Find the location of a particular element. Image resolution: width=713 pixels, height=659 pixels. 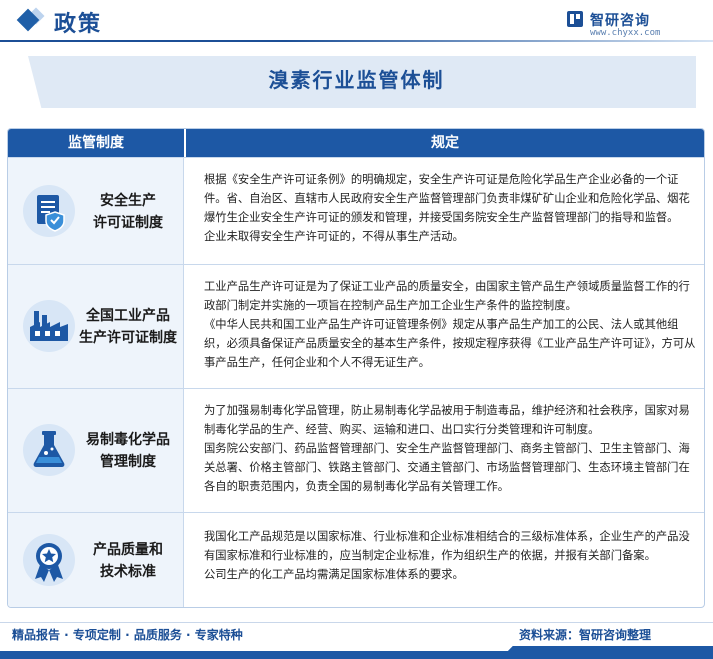

factory-icon is located at coordinates (49, 326).